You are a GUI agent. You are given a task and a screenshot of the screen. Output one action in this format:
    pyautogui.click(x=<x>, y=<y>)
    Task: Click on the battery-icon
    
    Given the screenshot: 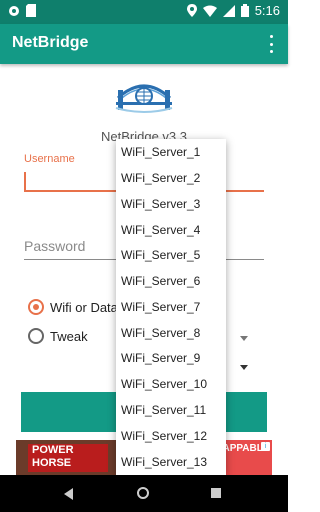 What is the action you would take?
    pyautogui.click(x=244, y=10)
    